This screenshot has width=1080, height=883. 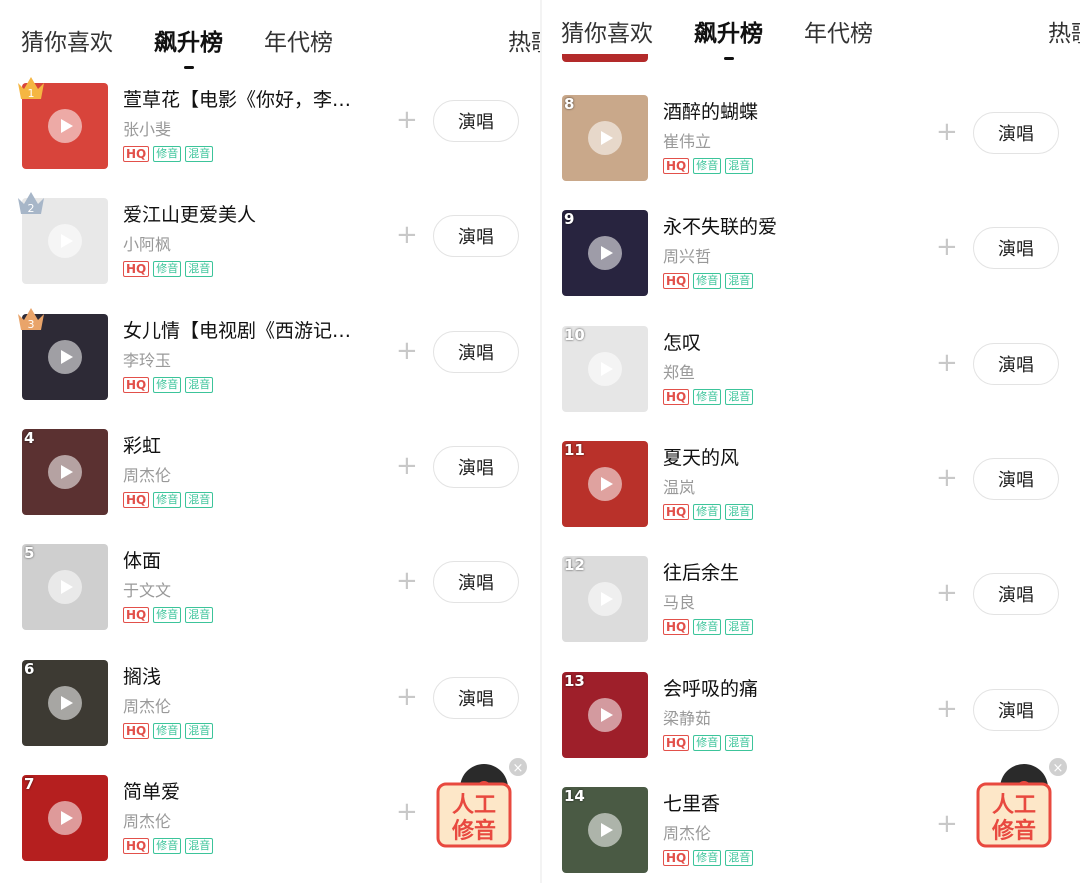 I want to click on tab-rising-chart: 飙升榜, so click(x=728, y=31).